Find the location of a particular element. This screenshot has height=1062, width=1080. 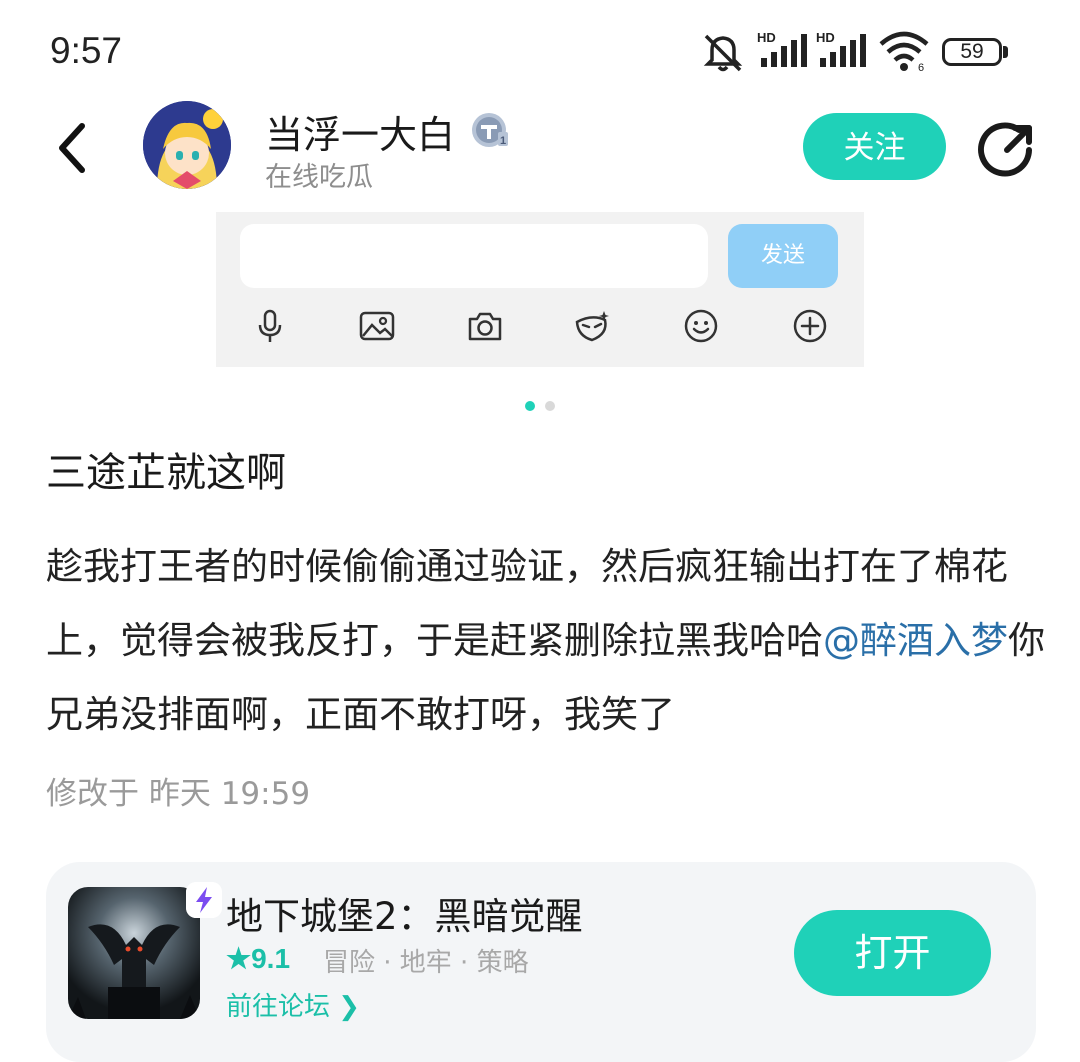

svg-text: 1 is located at coordinates (503, 141).